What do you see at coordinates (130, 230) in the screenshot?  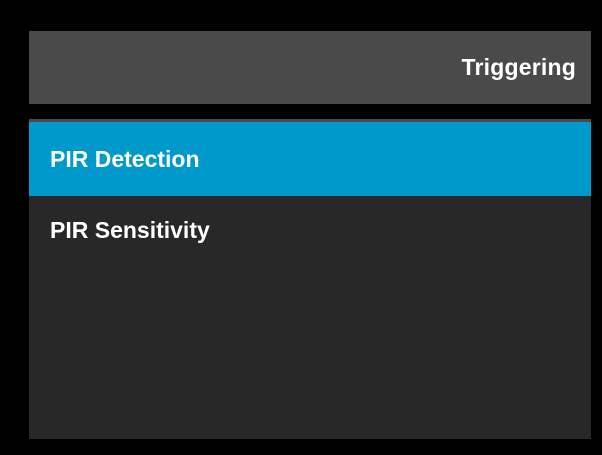 I see `menu-item-label: PIR Sensitivity` at bounding box center [130, 230].